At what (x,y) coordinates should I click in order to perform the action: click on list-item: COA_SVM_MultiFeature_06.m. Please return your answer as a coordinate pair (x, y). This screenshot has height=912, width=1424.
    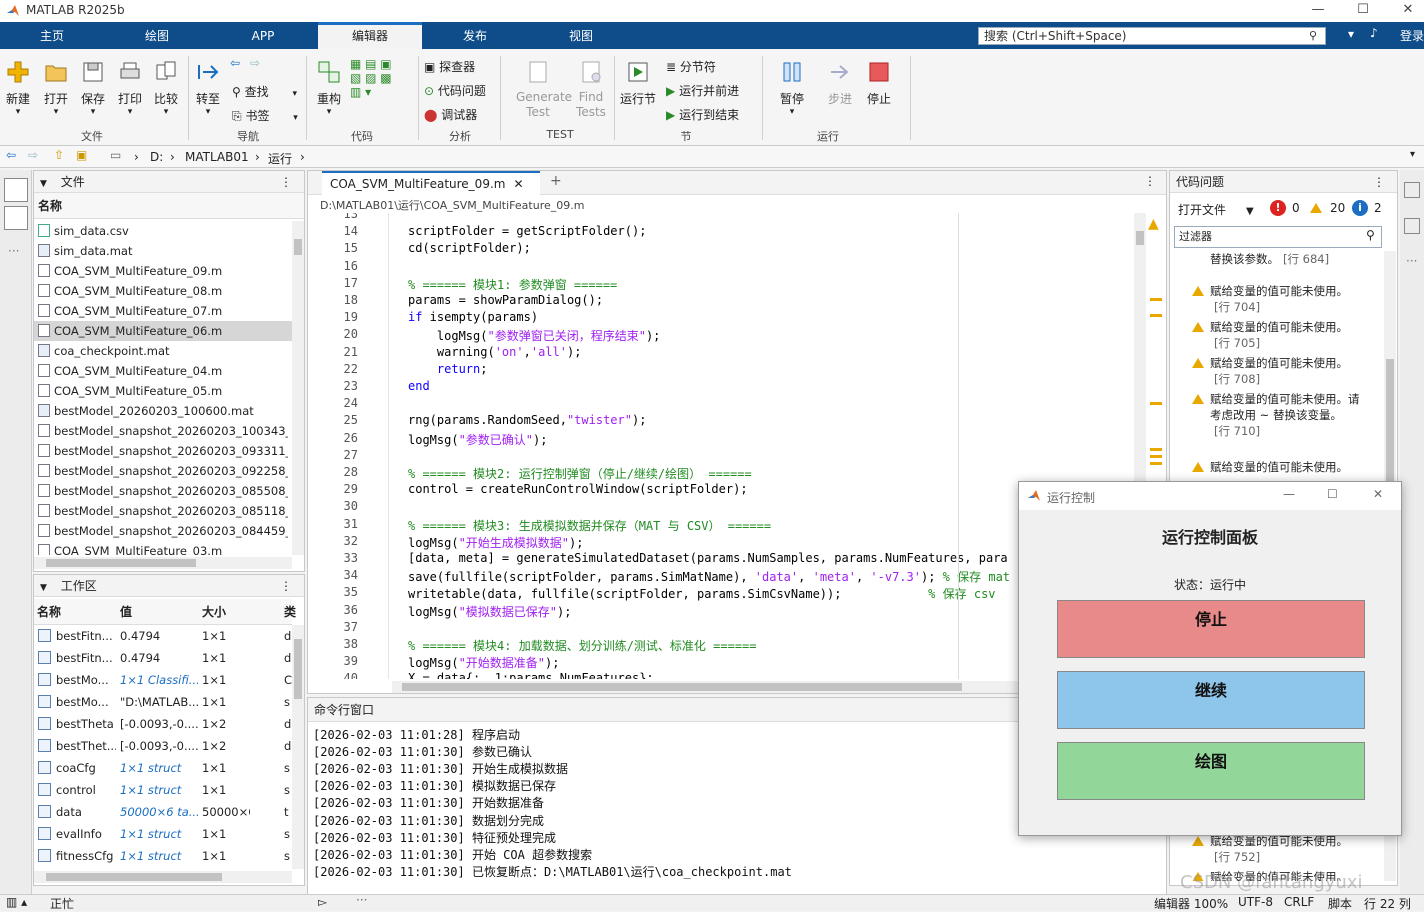
    Looking at the image, I should click on (163, 331).